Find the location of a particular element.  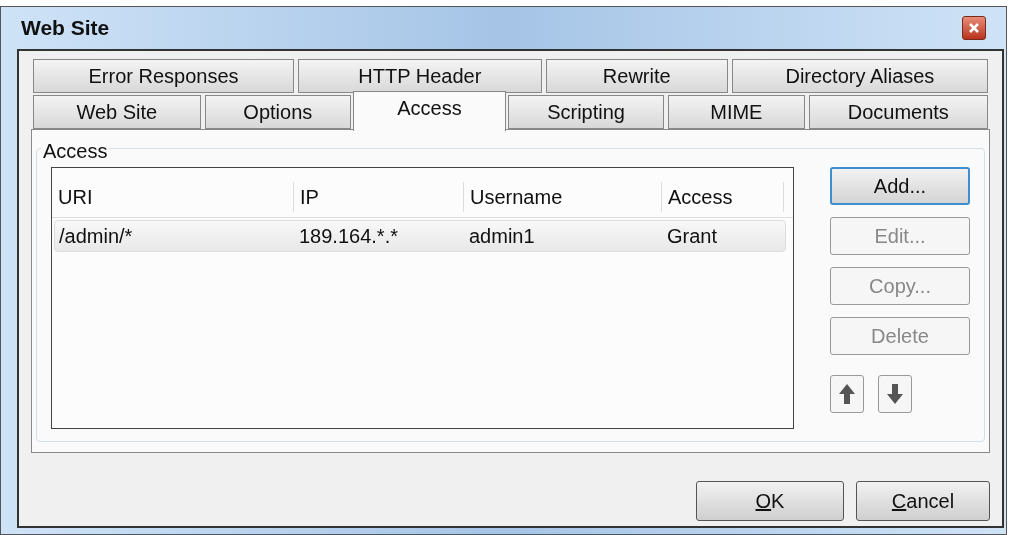

table-cell-text: /admin/* is located at coordinates (96, 236).